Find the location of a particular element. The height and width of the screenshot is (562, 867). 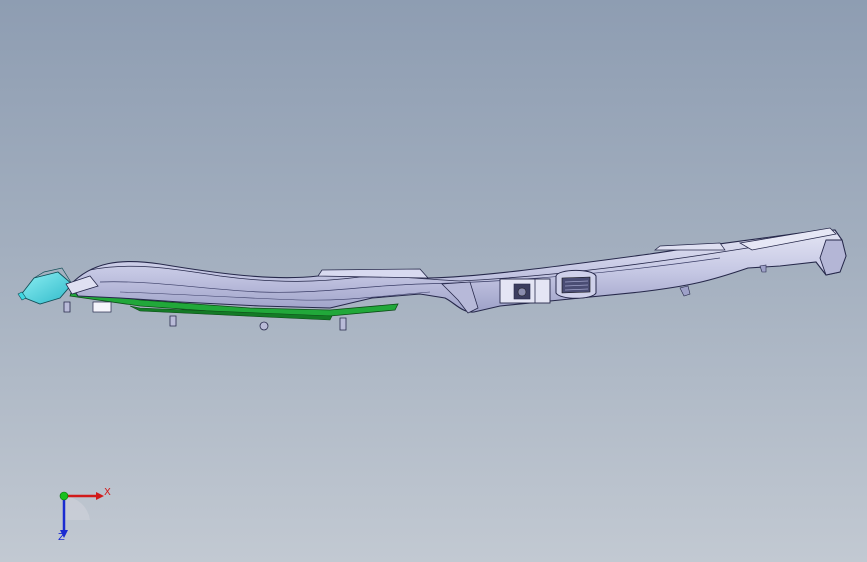

dash-body is located at coordinates (458, 270).